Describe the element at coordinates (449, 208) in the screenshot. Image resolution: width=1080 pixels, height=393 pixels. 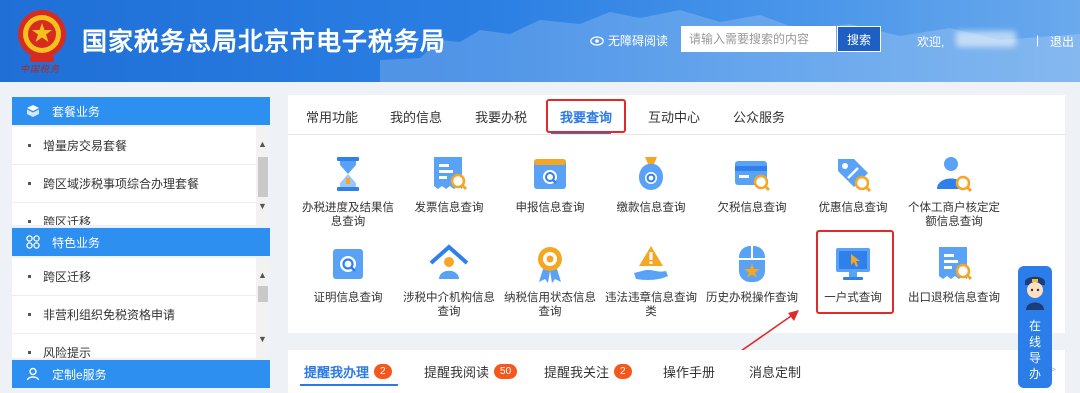
I see `grid-item-label: 发票信息查询` at that location.